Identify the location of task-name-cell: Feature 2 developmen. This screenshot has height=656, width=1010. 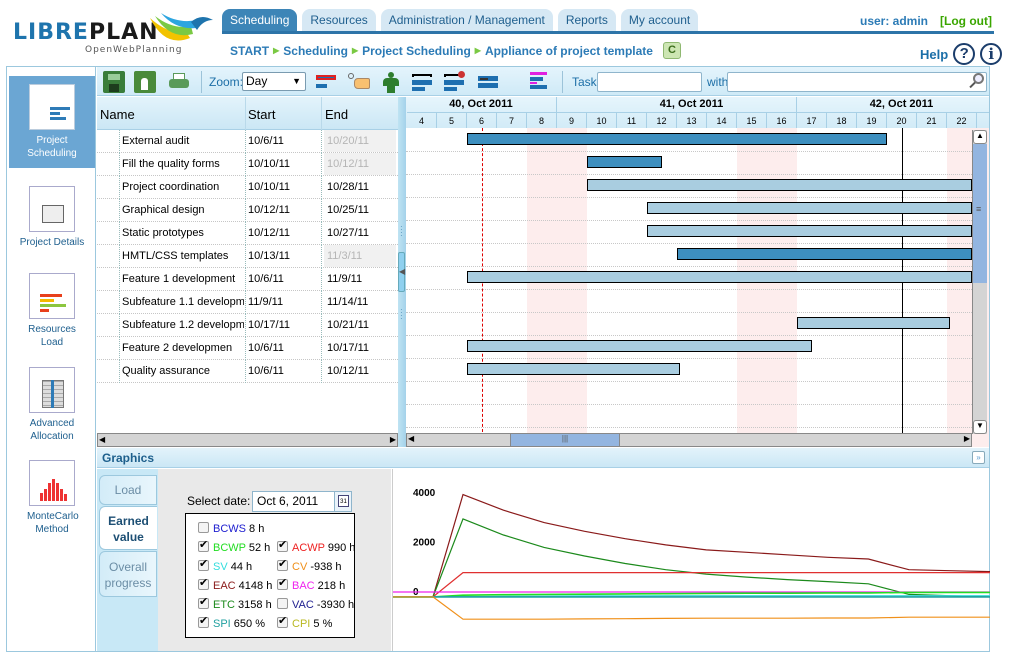
(183, 348).